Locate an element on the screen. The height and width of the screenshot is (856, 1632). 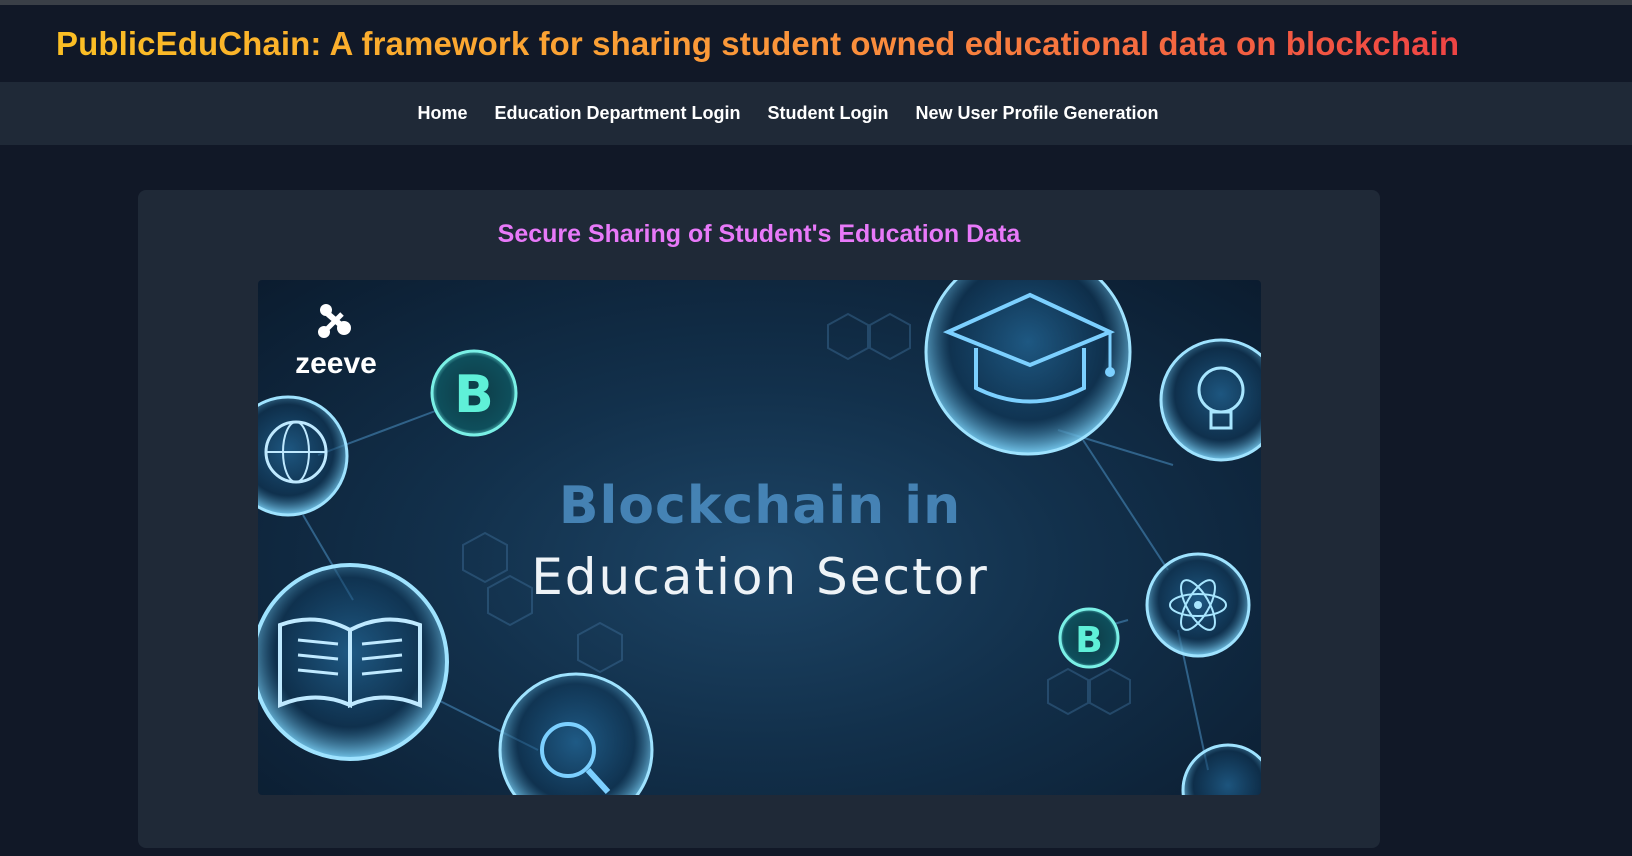
bitcoin-small-icon: B is located at coordinates (1089, 638).